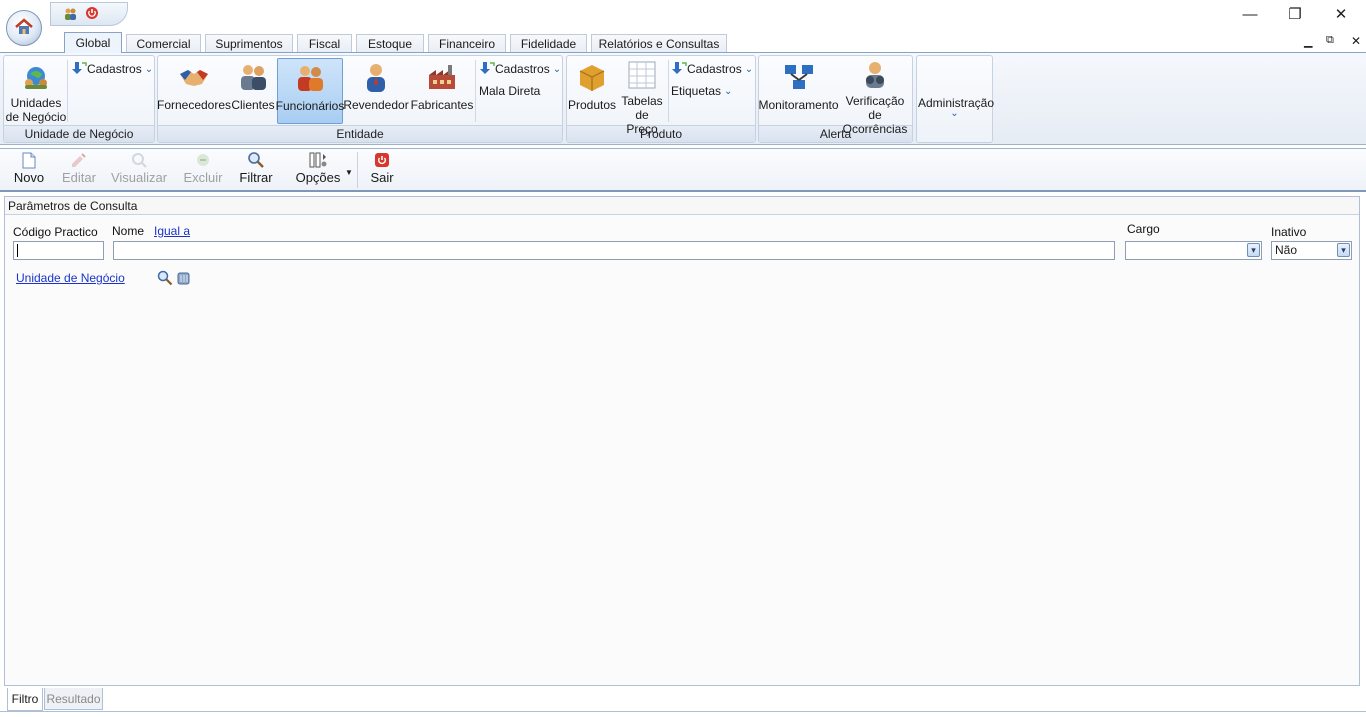 The width and height of the screenshot is (1366, 717). Describe the element at coordinates (376, 77) in the screenshot. I see `reseller-icon` at that location.